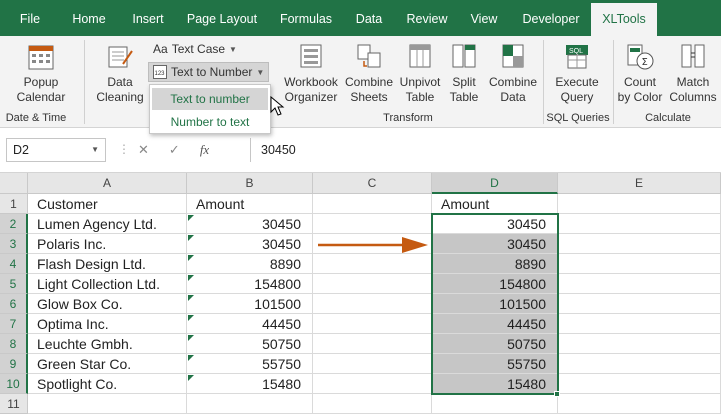  What do you see at coordinates (250, 204) in the screenshot?
I see `cell-b1-header: Amount` at bounding box center [250, 204].